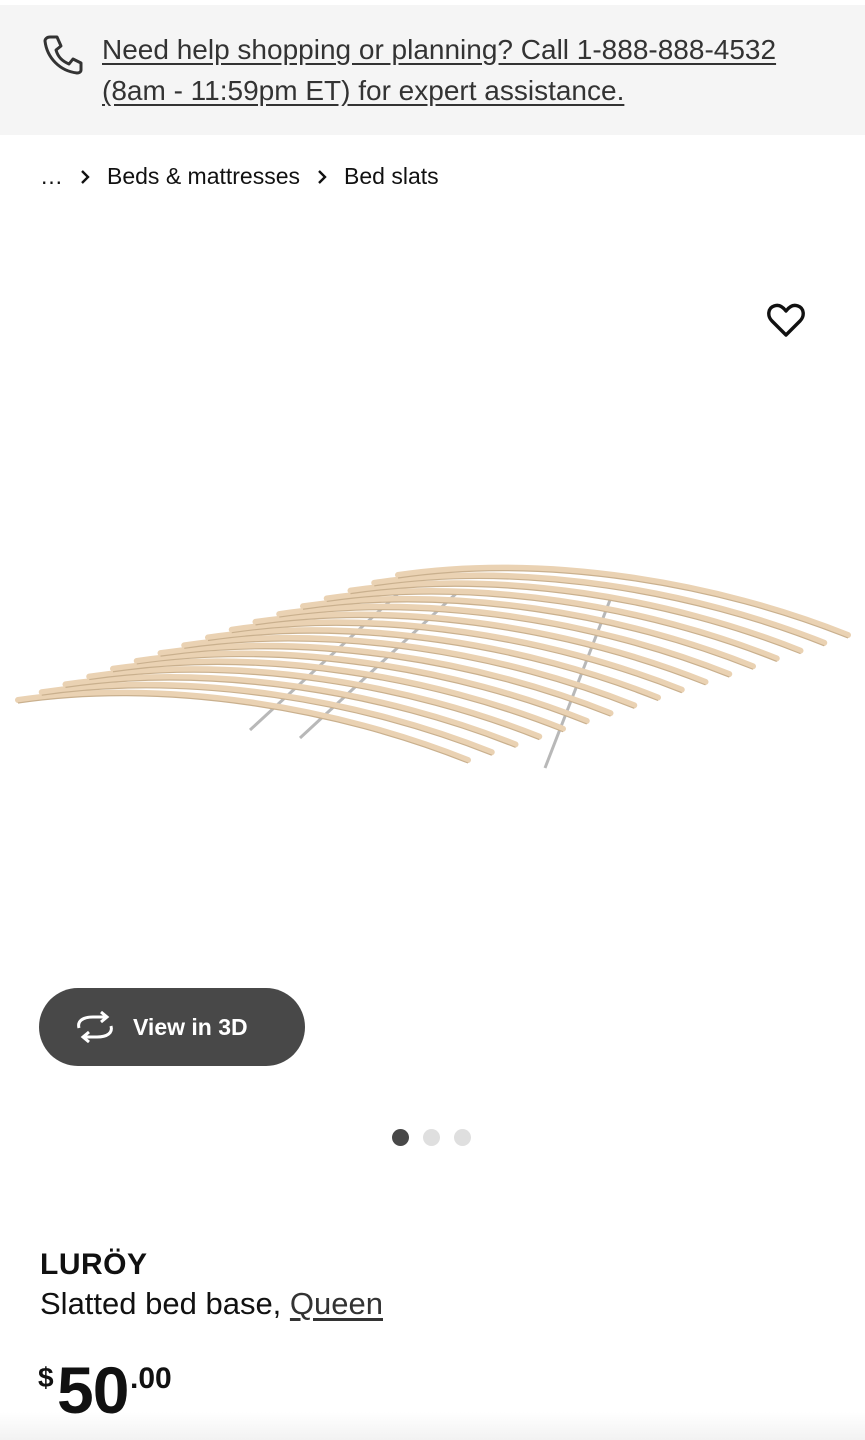 This screenshot has width=865, height=1440. What do you see at coordinates (432, 1426) in the screenshot?
I see `bottom-fade` at bounding box center [432, 1426].